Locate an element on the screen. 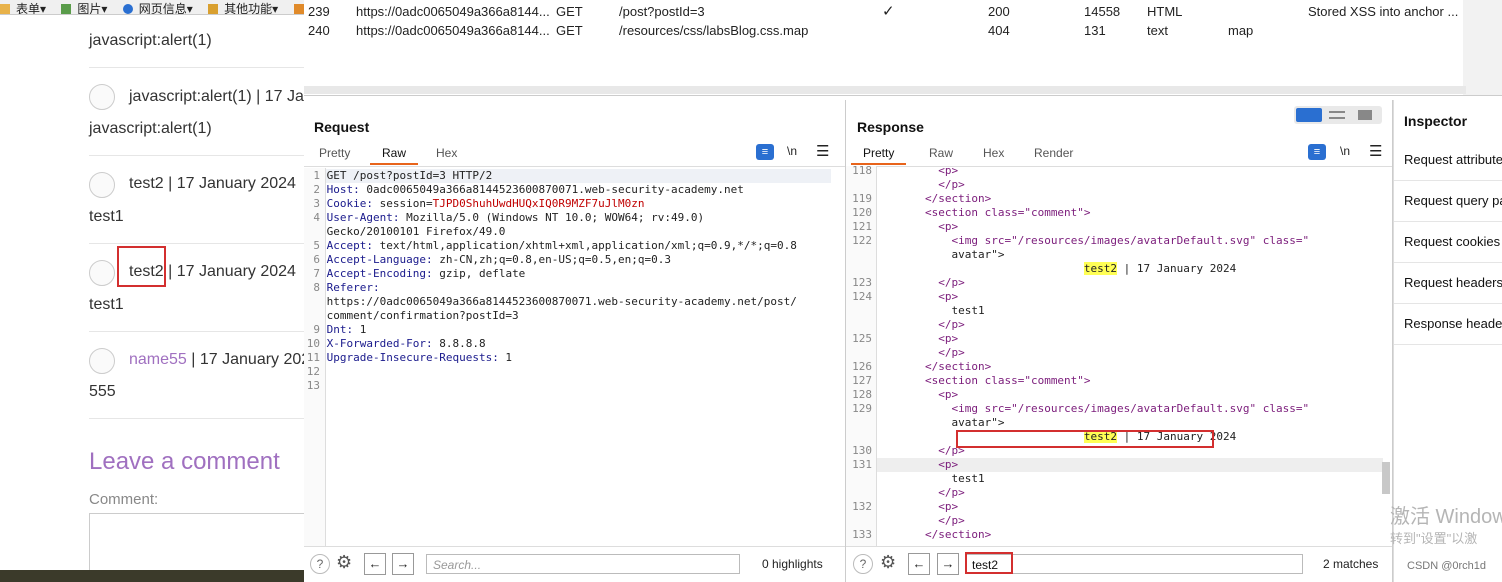 The image size is (1502, 582). header-name: X-Forwarded-For: is located at coordinates (379, 343).